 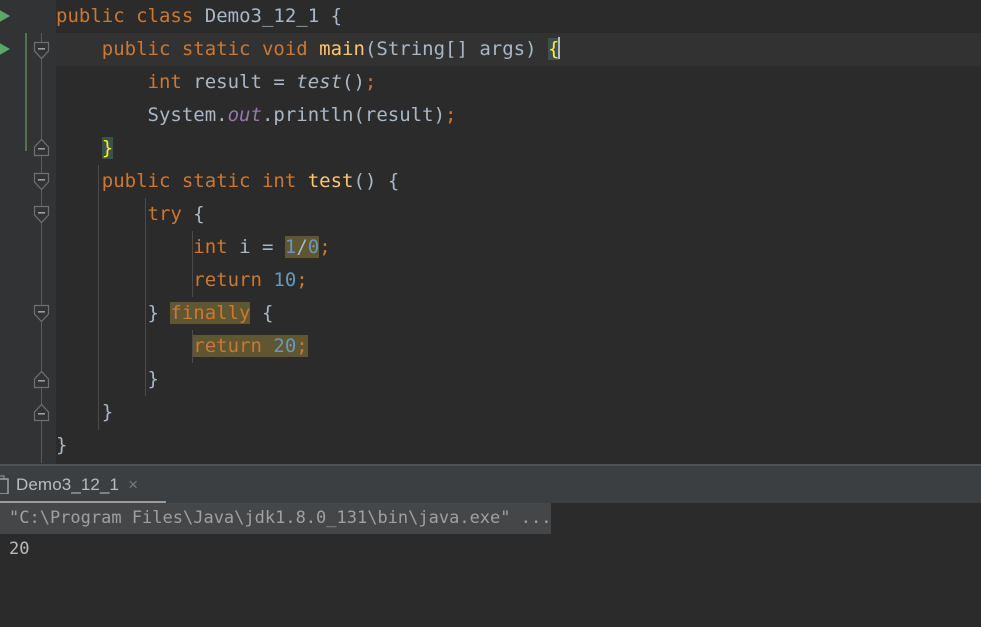 What do you see at coordinates (518, 313) in the screenshot?
I see `code-line: } finally {` at bounding box center [518, 313].